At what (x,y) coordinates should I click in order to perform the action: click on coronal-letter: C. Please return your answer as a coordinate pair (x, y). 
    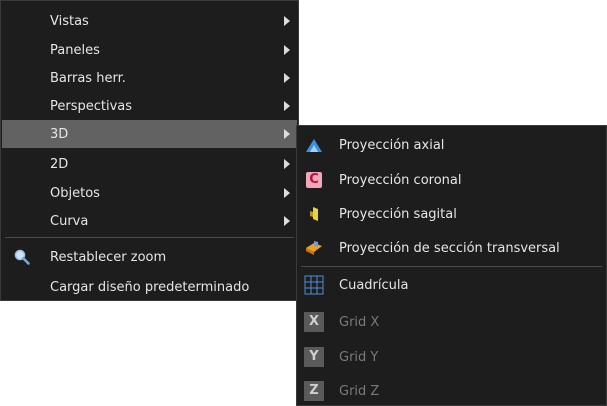
    Looking at the image, I should click on (314, 180).